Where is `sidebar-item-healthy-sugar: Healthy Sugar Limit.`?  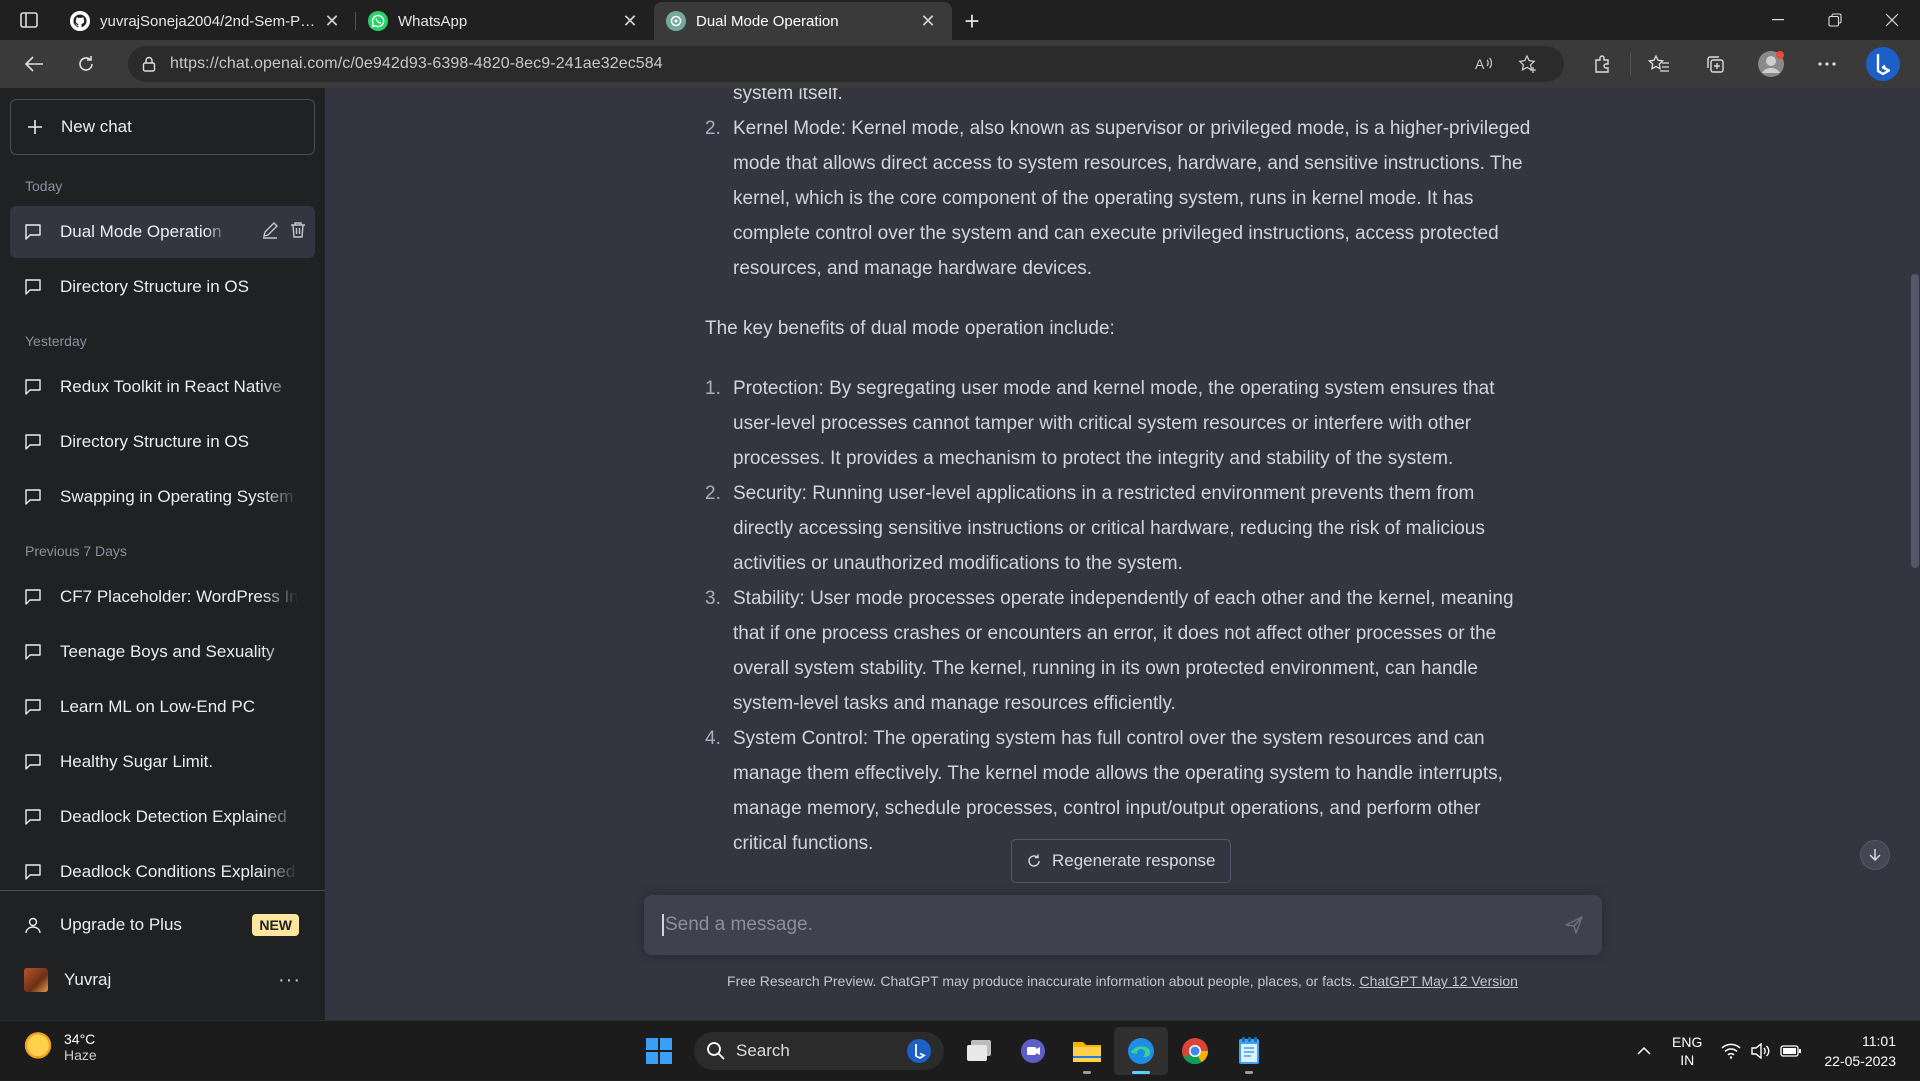
sidebar-item-healthy-sugar: Healthy Sugar Limit. is located at coordinates (162, 762).